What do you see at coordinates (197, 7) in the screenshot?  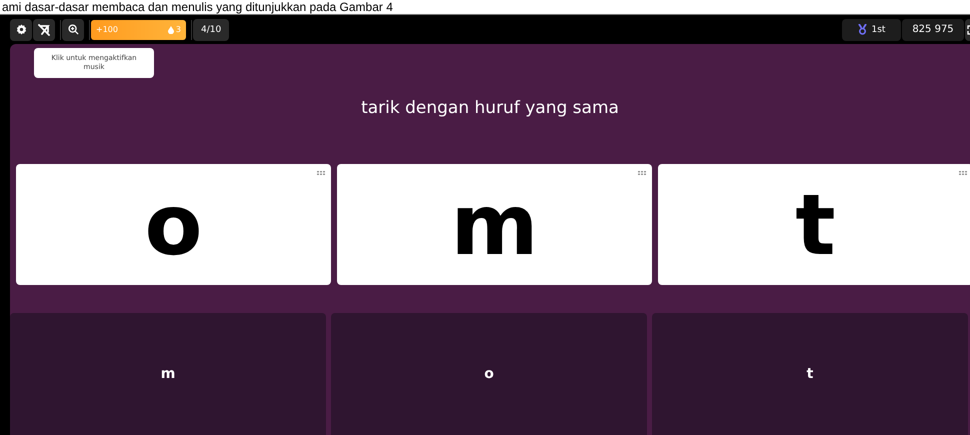 I see `caption-text: ami dasar-dasar membaca dan menulis yang ditunjukkan pada Gambar 4` at bounding box center [197, 7].